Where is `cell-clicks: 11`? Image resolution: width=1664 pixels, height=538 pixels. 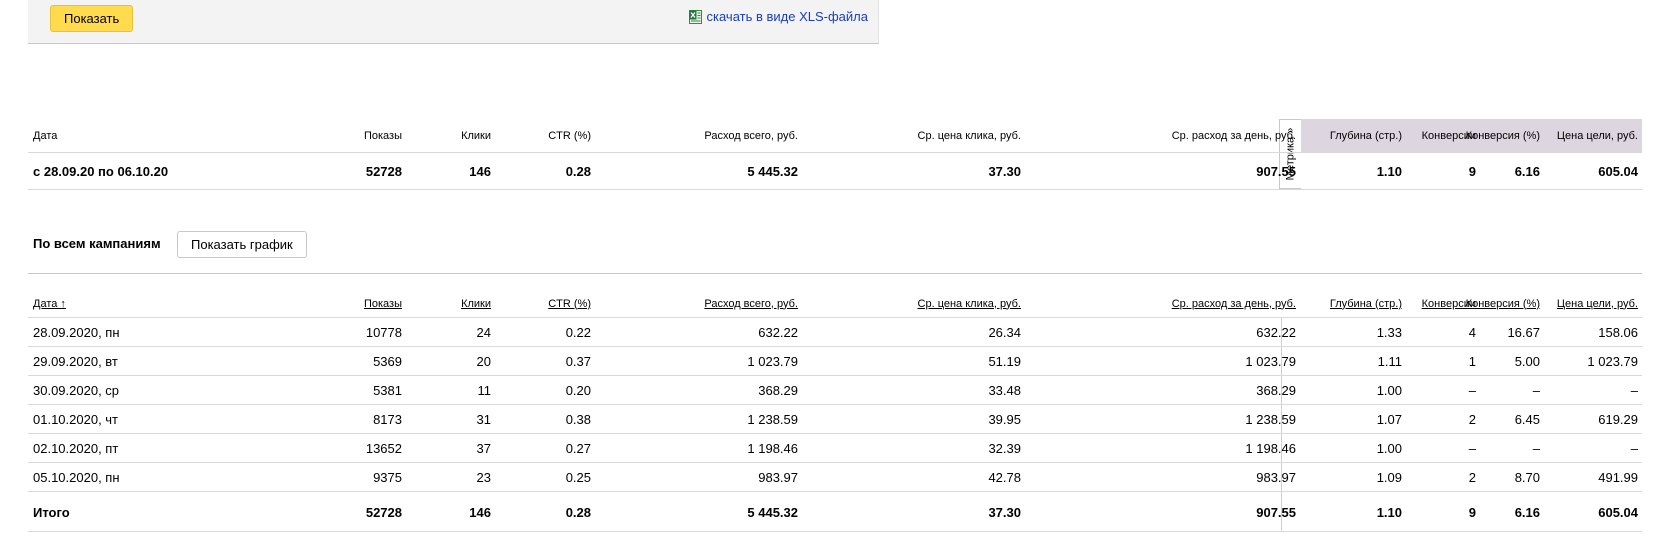
cell-clicks: 11 is located at coordinates (484, 390).